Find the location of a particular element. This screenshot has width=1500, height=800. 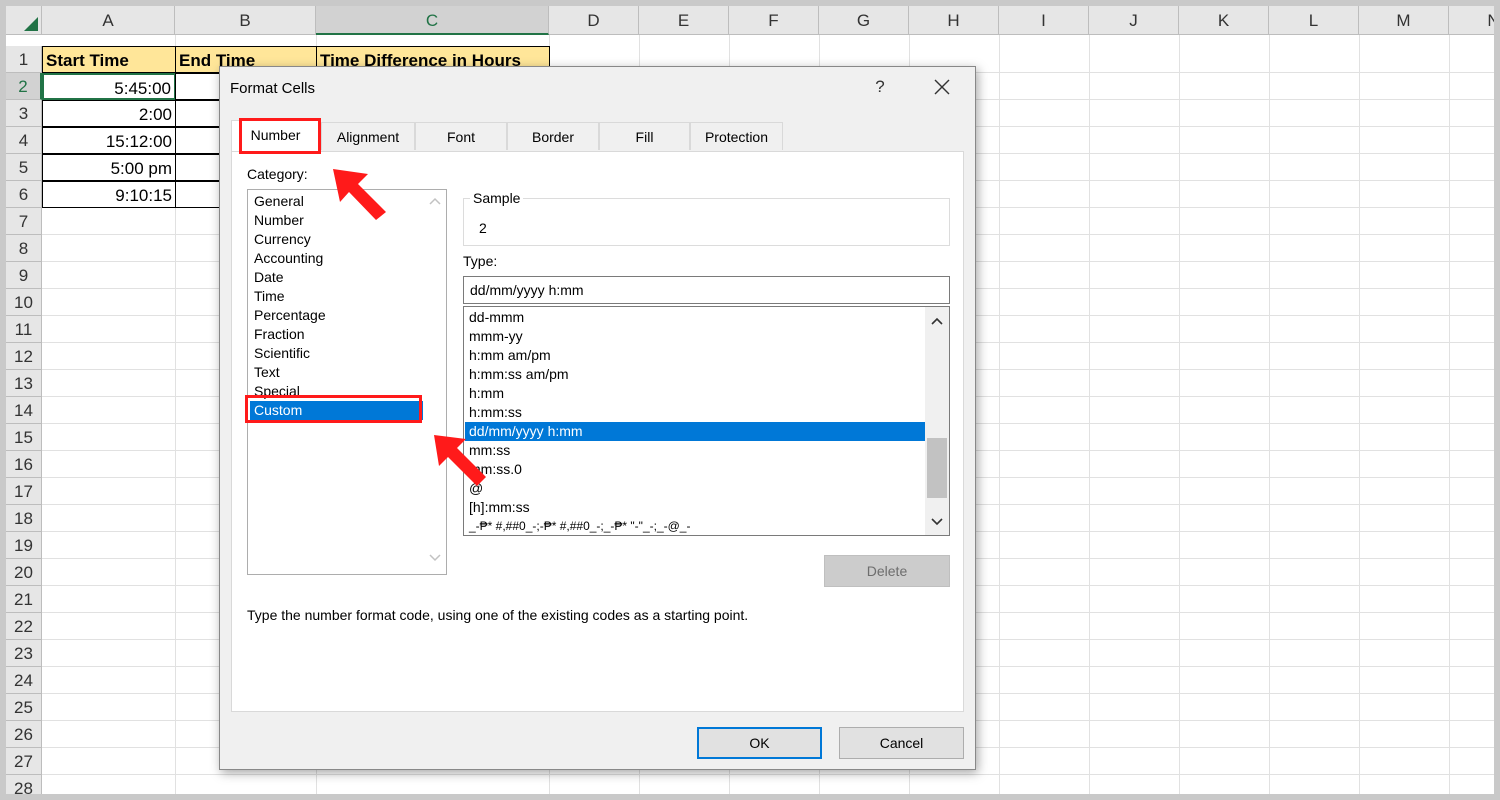

category-scientific: Scientific is located at coordinates (337, 353).